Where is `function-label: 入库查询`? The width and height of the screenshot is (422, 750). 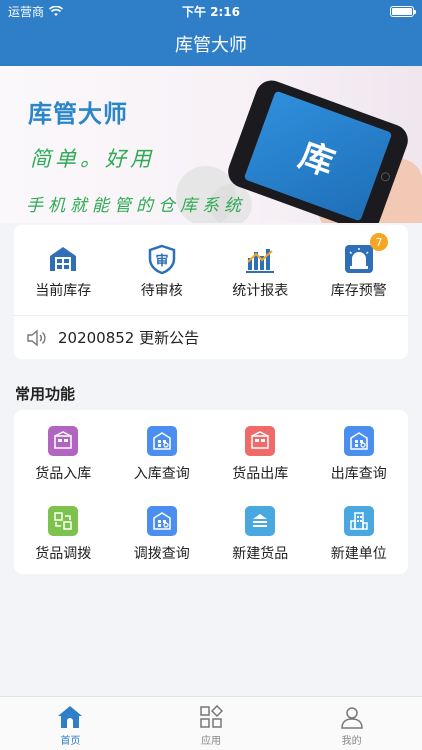
function-label: 入库查询 is located at coordinates (161, 474).